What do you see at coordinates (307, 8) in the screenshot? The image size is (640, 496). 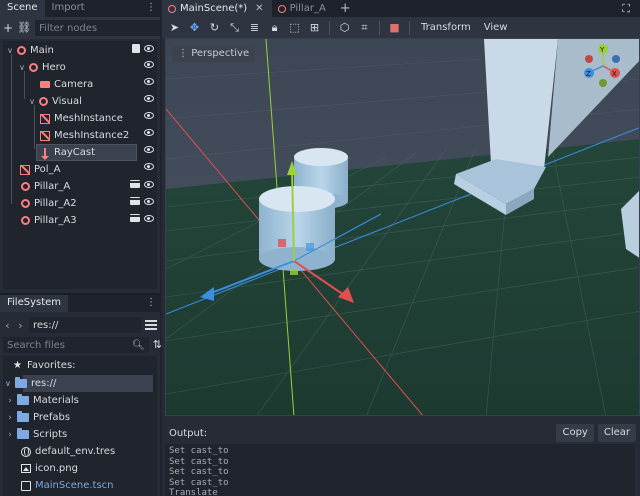 I see `tab-label: Pillar_A` at bounding box center [307, 8].